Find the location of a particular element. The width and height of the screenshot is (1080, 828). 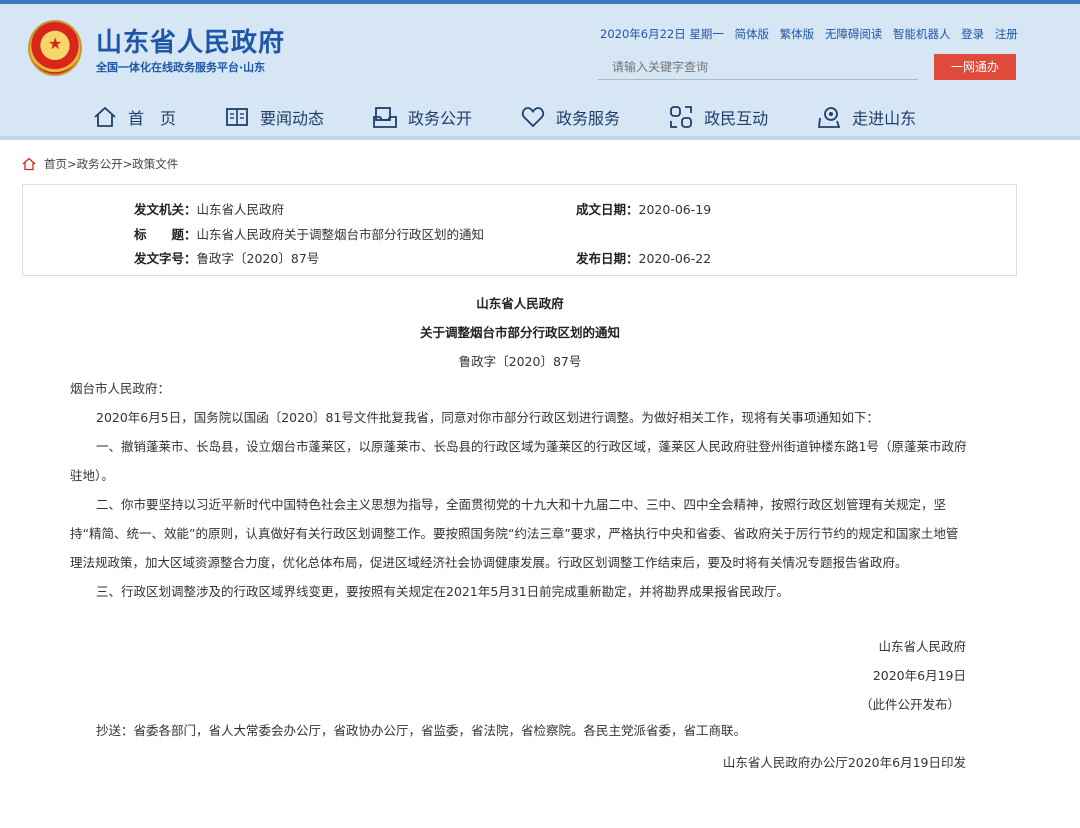

breadcrumb: 首页>政务公开>政策文件 is located at coordinates (100, 164).